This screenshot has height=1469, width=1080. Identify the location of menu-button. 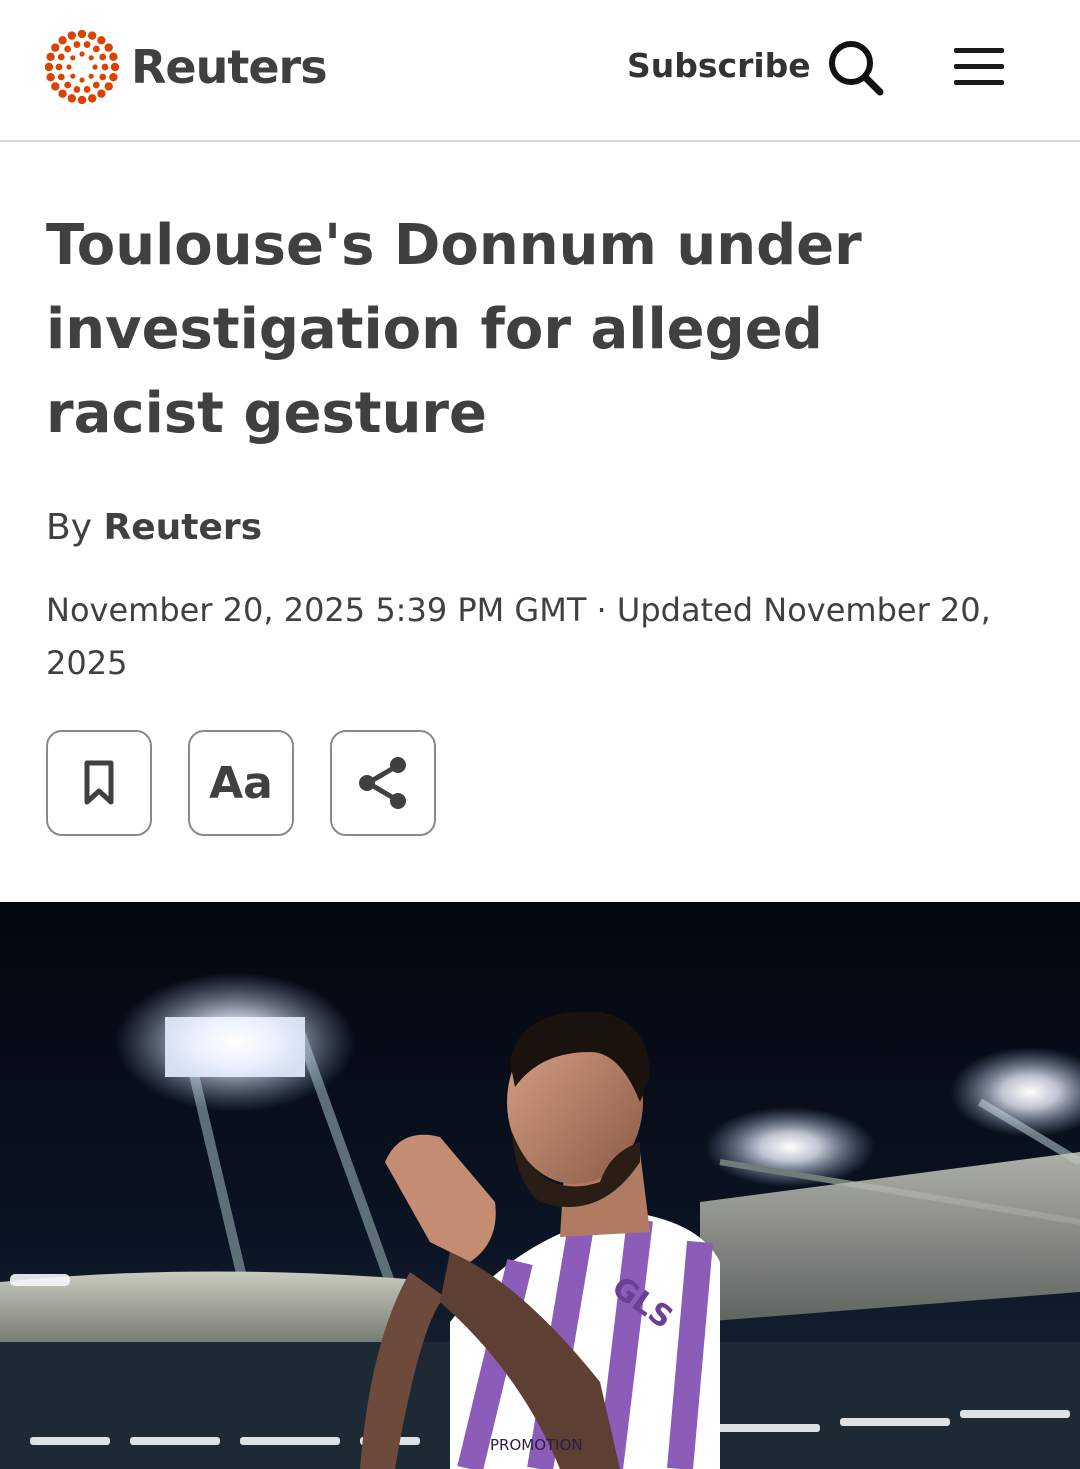
(981, 67).